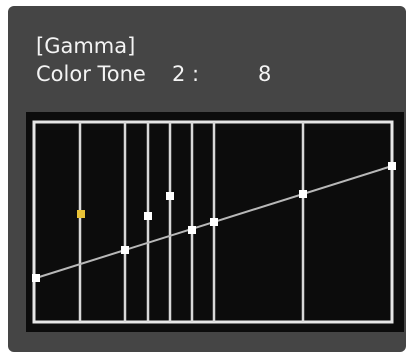 Image resolution: width=416 pixels, height=358 pixels. I want to click on color-tone-value: 8, so click(264, 74).